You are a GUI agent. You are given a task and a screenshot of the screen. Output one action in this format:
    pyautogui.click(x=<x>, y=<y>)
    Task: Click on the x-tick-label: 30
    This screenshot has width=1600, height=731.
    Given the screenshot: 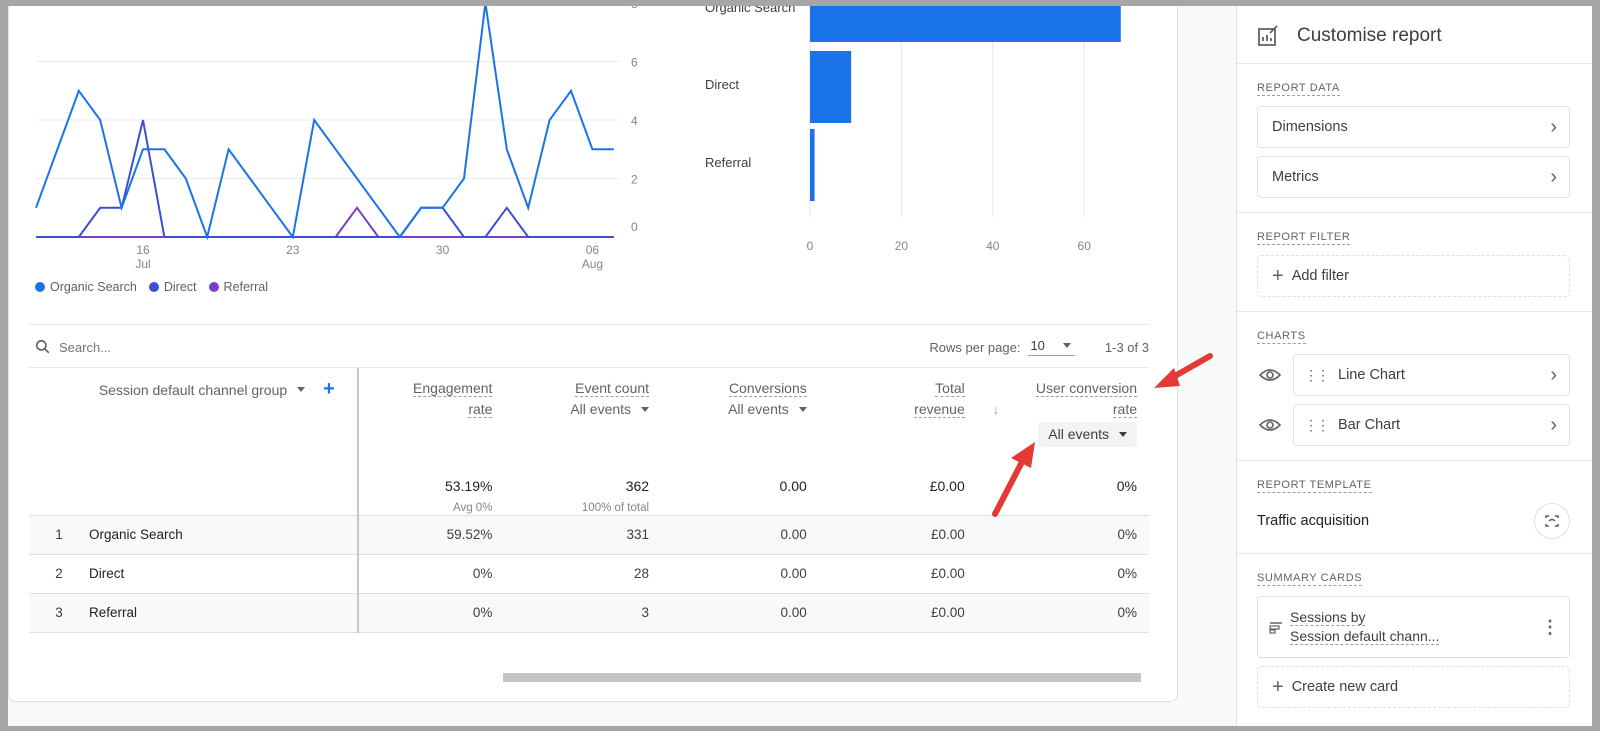 What is the action you would take?
    pyautogui.click(x=443, y=250)
    